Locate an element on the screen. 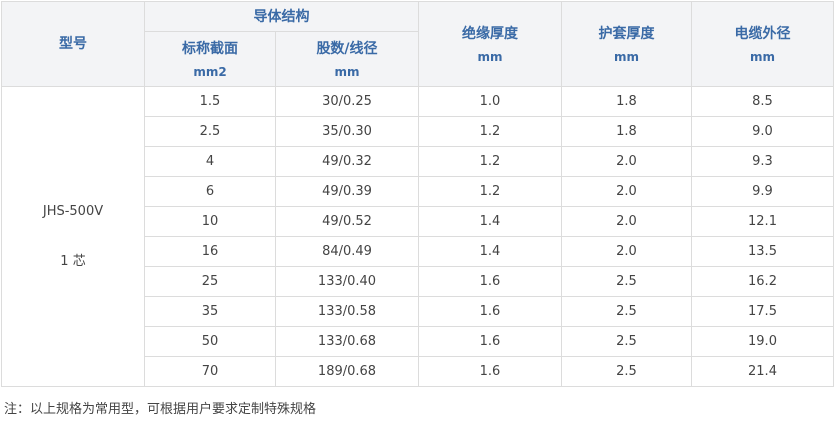  spec-cores: 1 芯 is located at coordinates (73, 261).